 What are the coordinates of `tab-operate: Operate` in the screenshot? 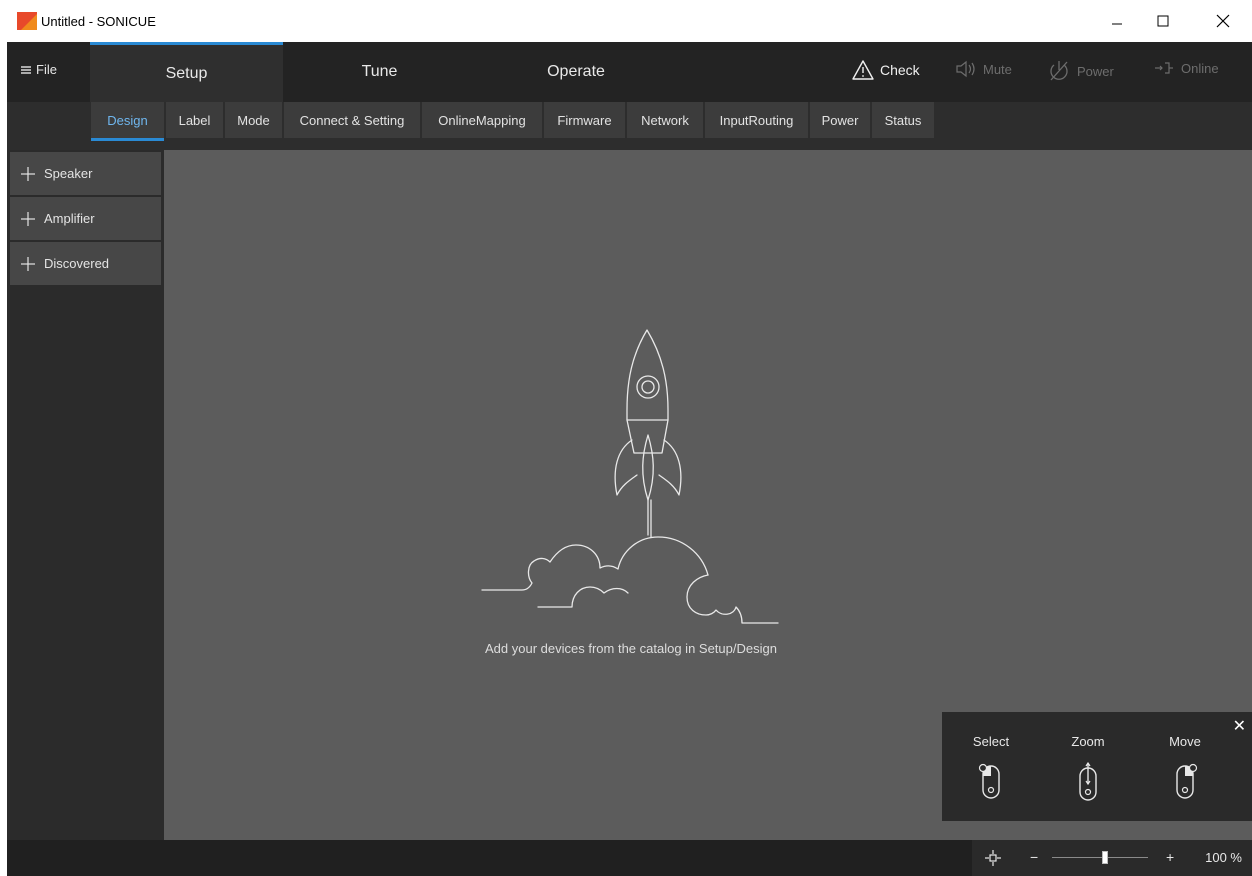 It's located at (576, 72).